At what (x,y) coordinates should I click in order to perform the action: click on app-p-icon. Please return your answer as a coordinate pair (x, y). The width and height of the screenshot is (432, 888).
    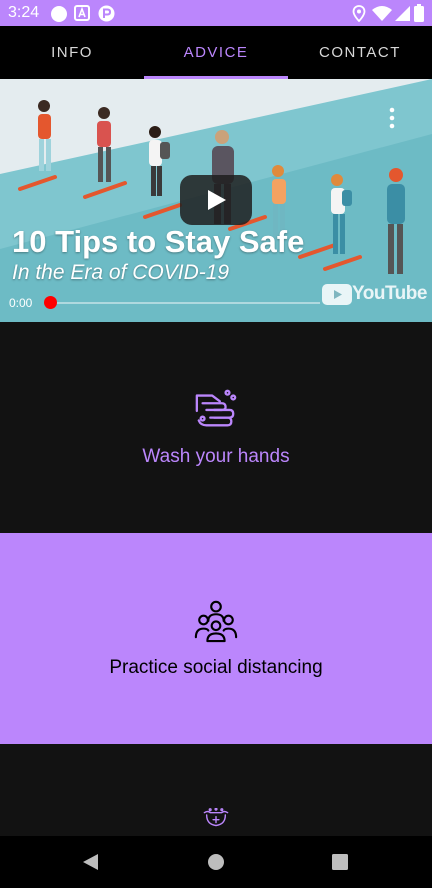
    Looking at the image, I should click on (106, 13).